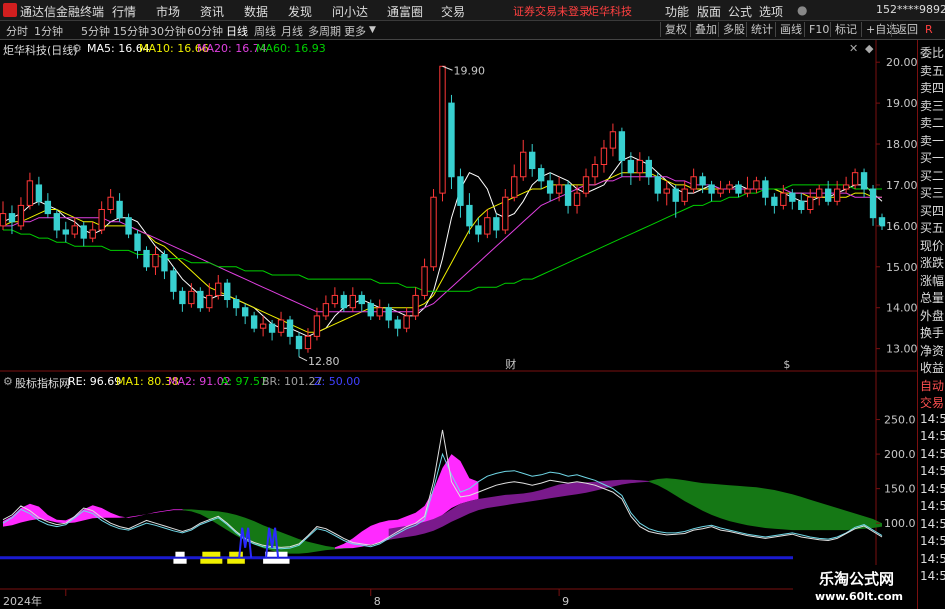  Describe the element at coordinates (168, 11) in the screenshot. I see `menu-bazaar: 市场` at that location.